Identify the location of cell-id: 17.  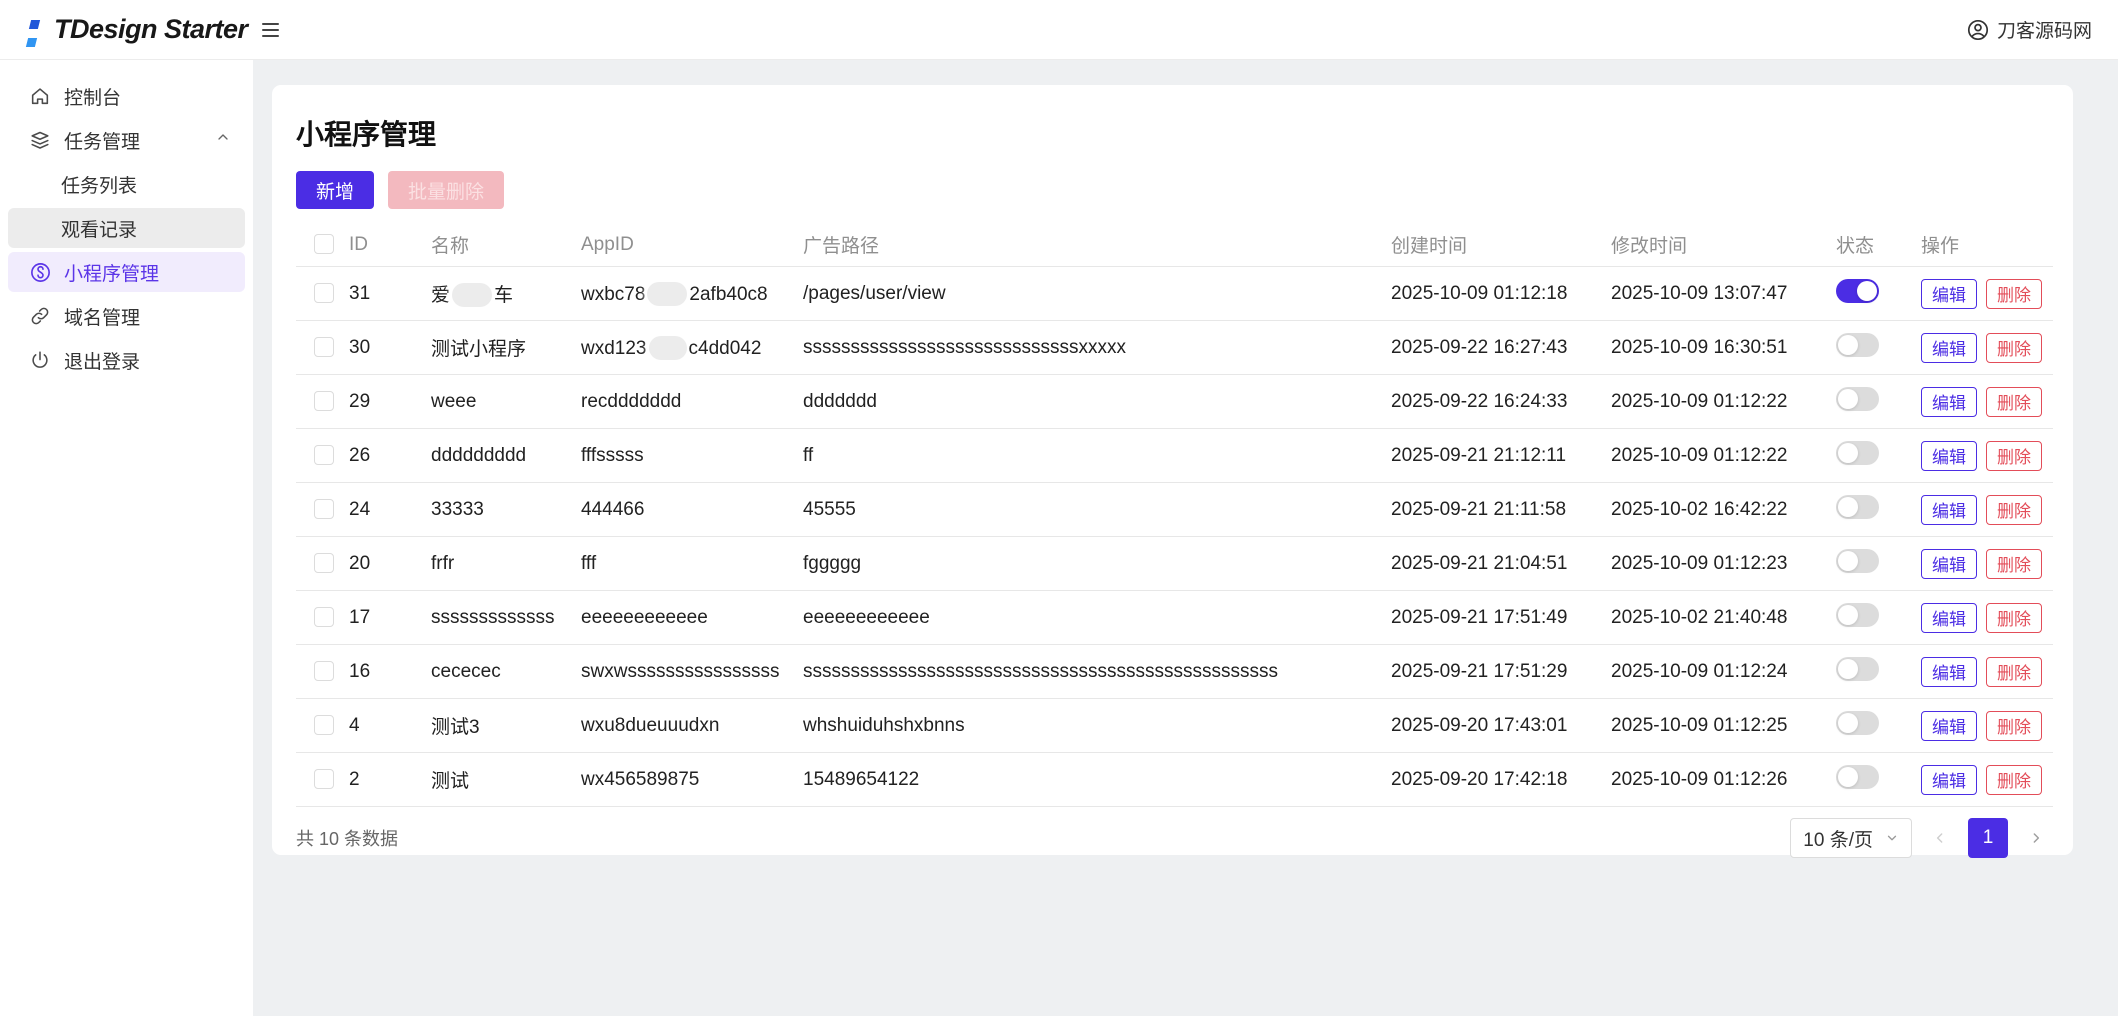
(360, 617).